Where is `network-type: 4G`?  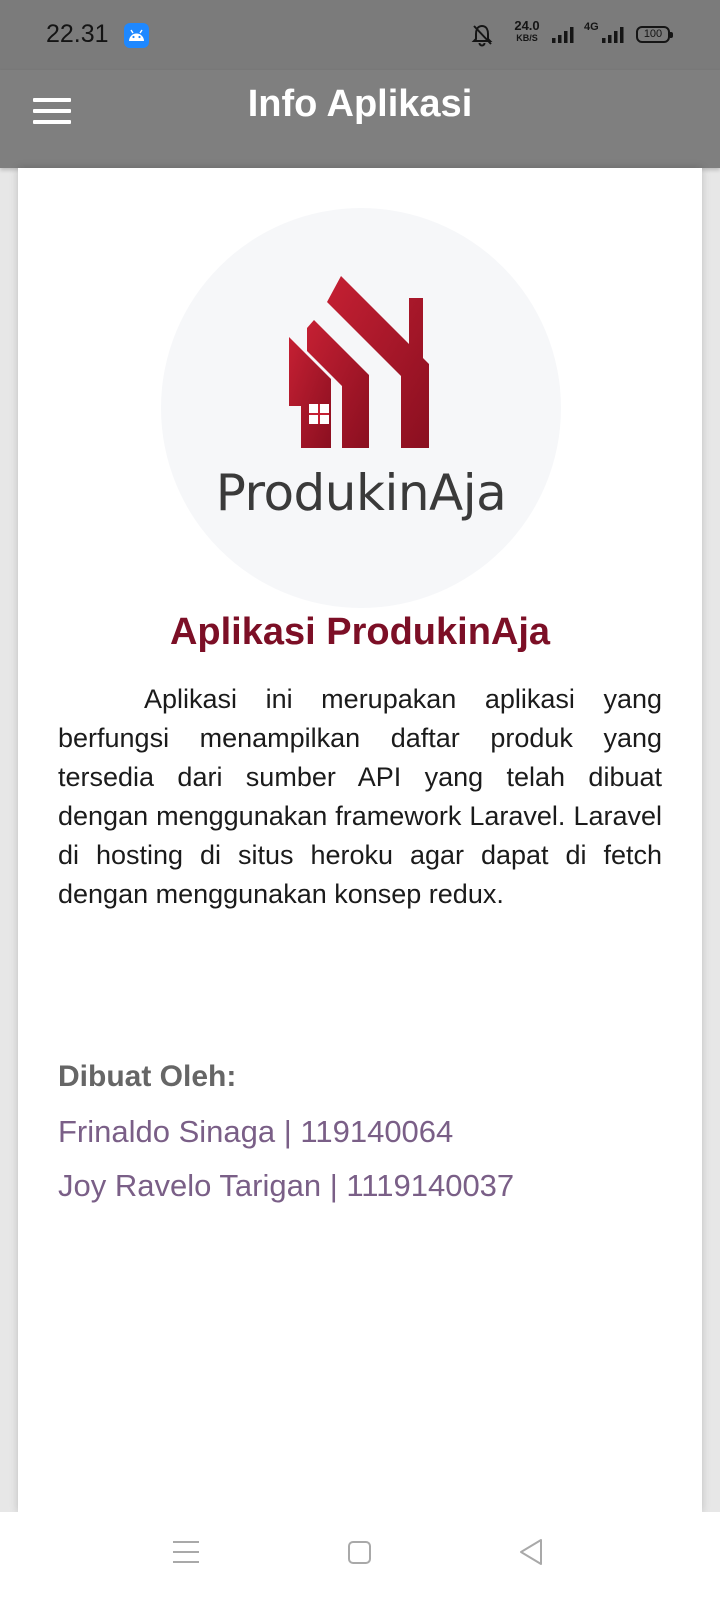
network-type: 4G is located at coordinates (591, 27).